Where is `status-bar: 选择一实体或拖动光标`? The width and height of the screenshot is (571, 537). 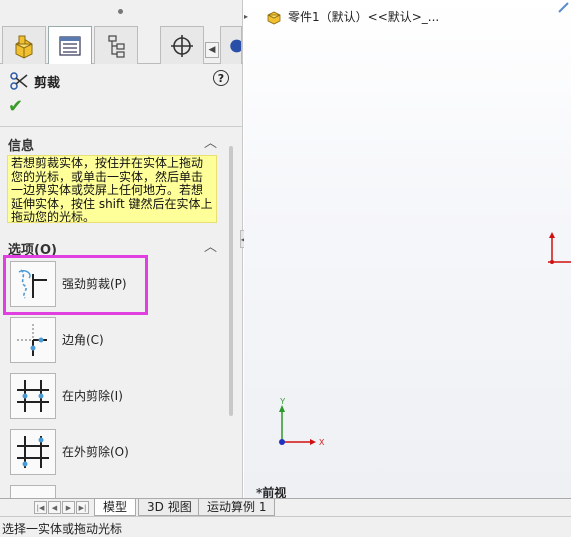 status-bar: 选择一实体或拖动光标 is located at coordinates (285, 526).